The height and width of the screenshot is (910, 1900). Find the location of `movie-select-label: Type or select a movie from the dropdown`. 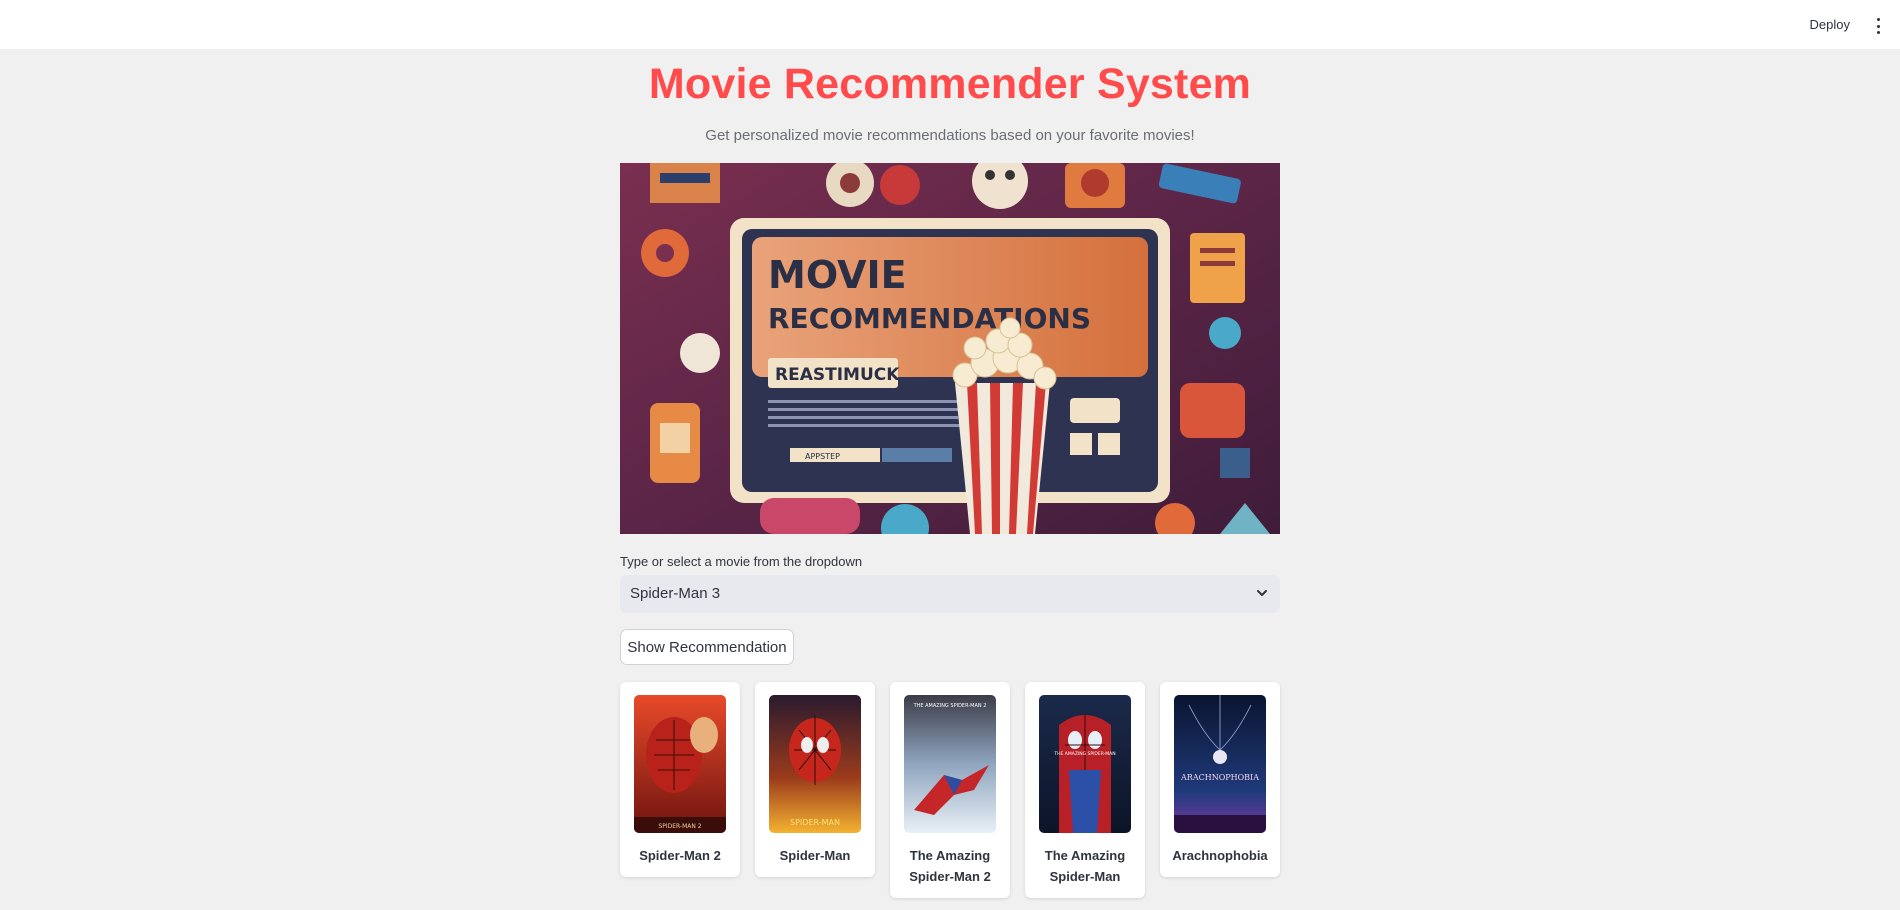

movie-select-label: Type or select a movie from the dropdown is located at coordinates (741, 561).